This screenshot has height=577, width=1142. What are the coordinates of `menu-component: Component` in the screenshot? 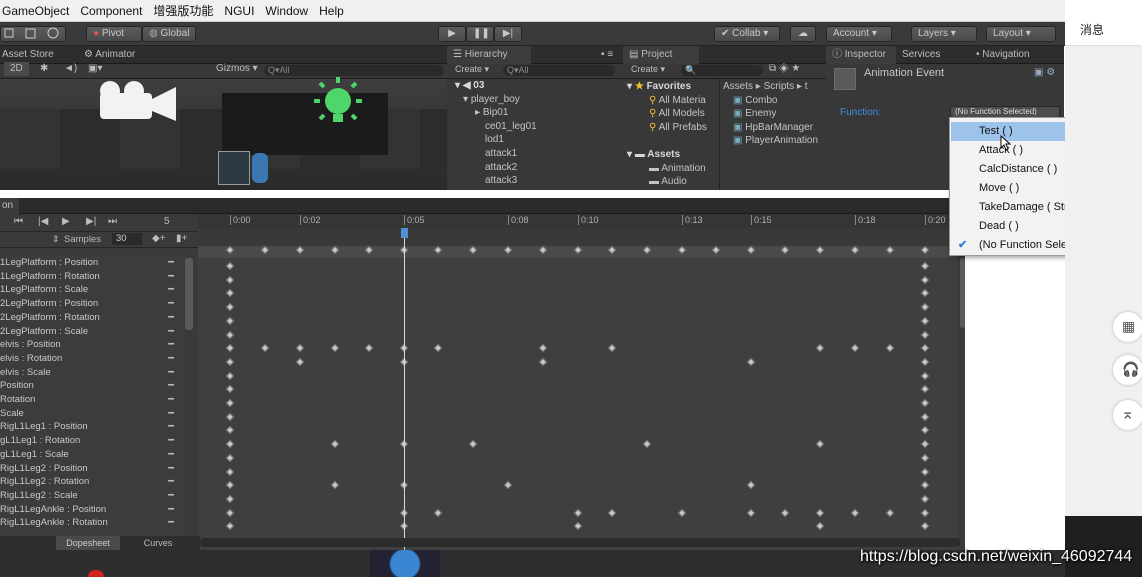 It's located at (111, 11).